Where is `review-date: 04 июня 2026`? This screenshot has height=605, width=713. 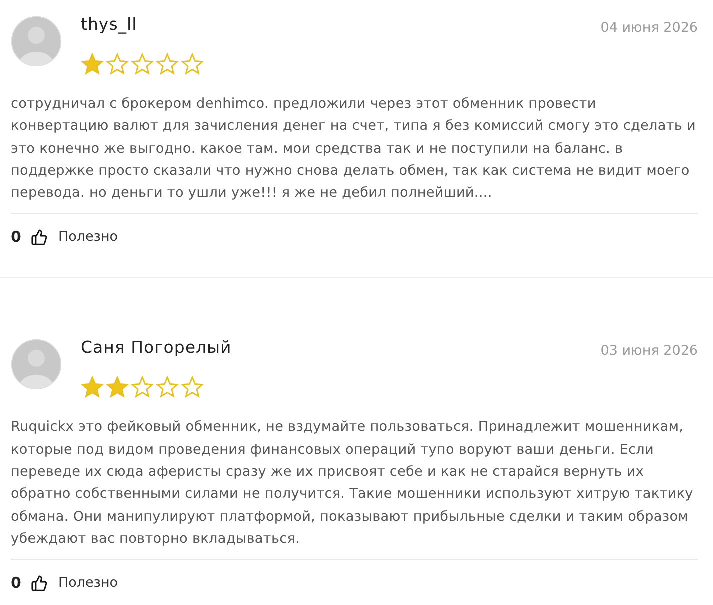
review-date: 04 июня 2026 is located at coordinates (649, 28).